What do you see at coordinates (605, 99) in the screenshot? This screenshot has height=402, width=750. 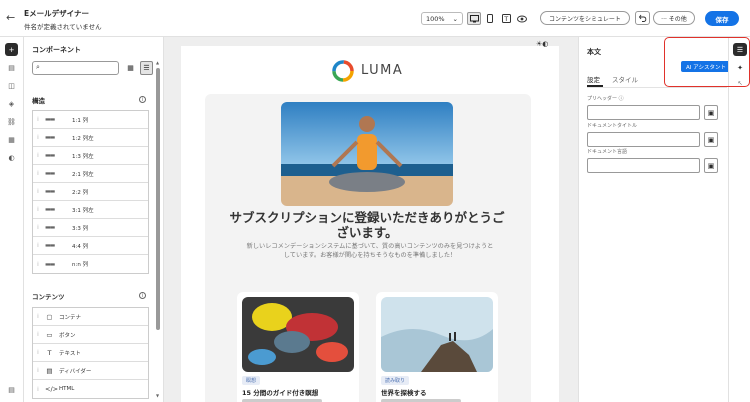 I see `preheader-label: プリヘッダー ⓘ` at bounding box center [605, 99].